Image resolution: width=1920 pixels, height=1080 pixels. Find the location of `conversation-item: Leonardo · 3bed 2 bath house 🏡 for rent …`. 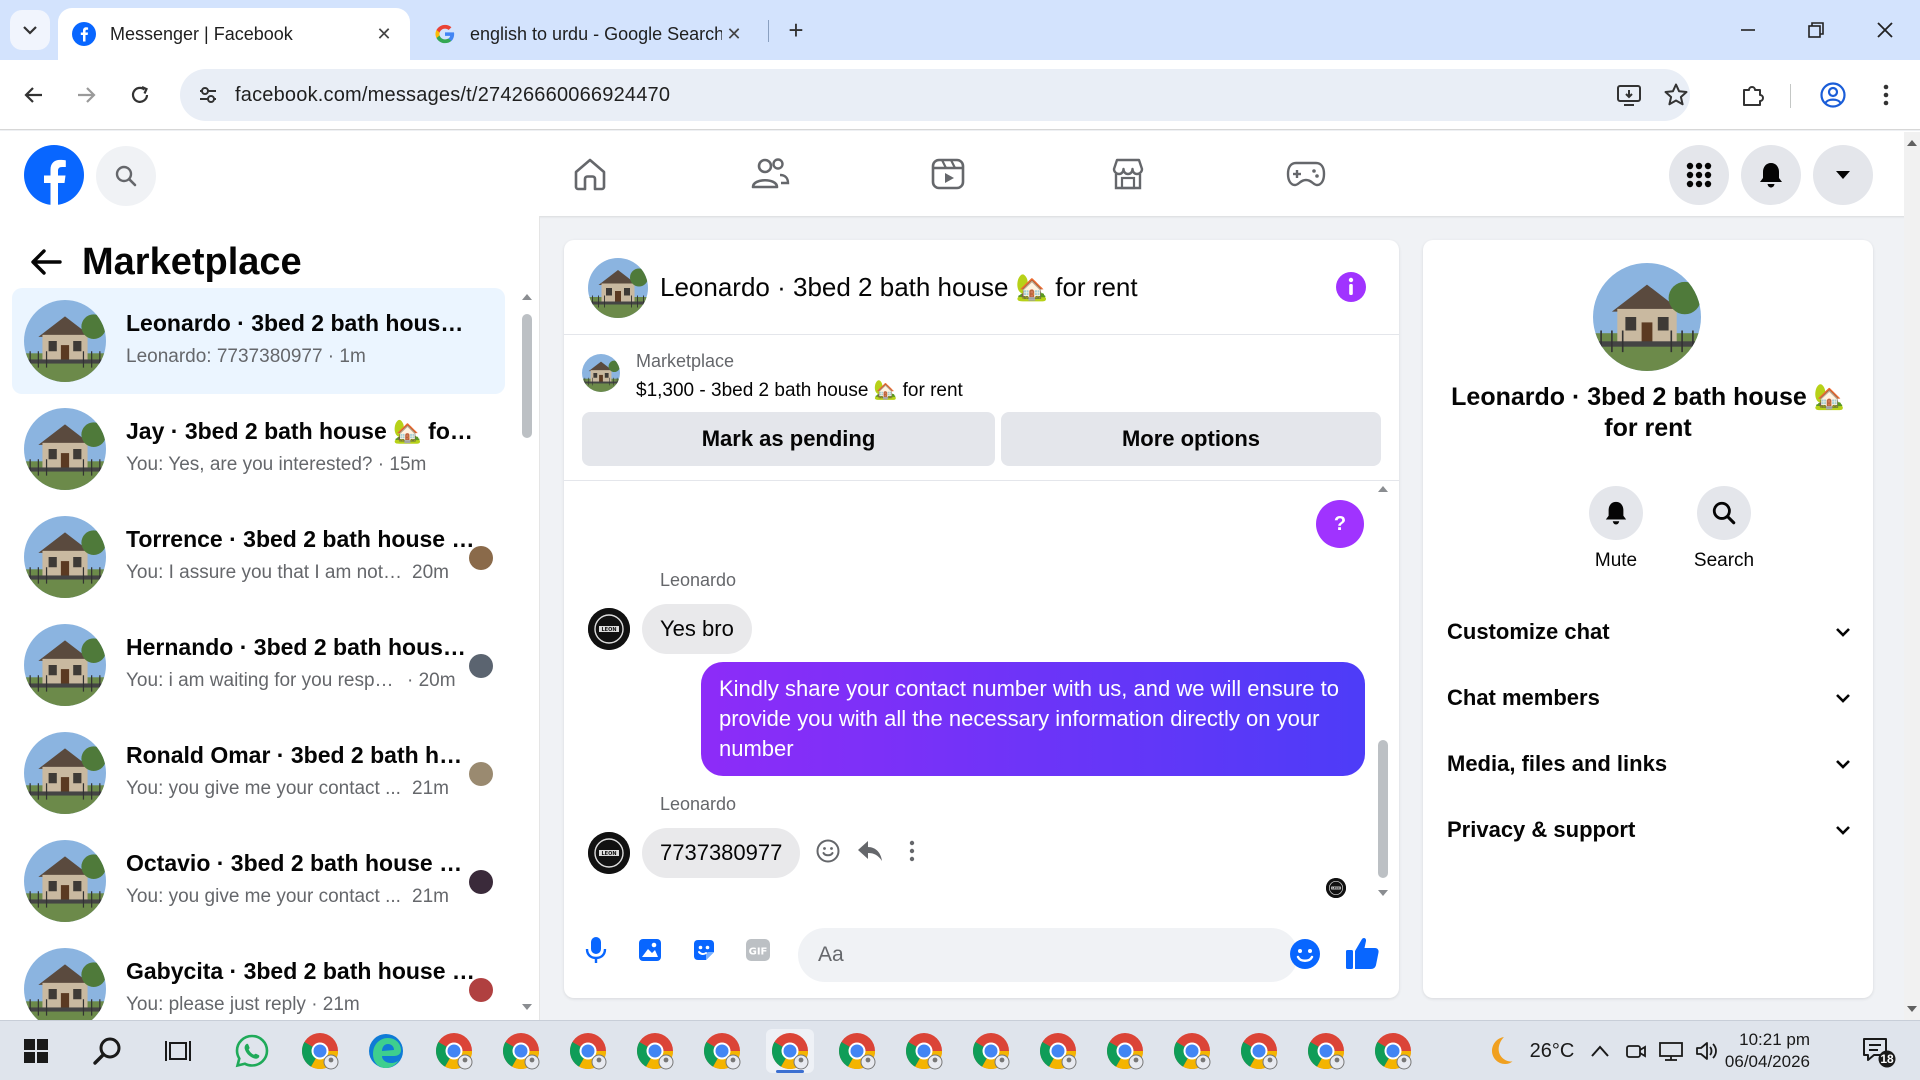

conversation-item: Leonardo · 3bed 2 bath house 🏡 for rent … is located at coordinates (258, 341).